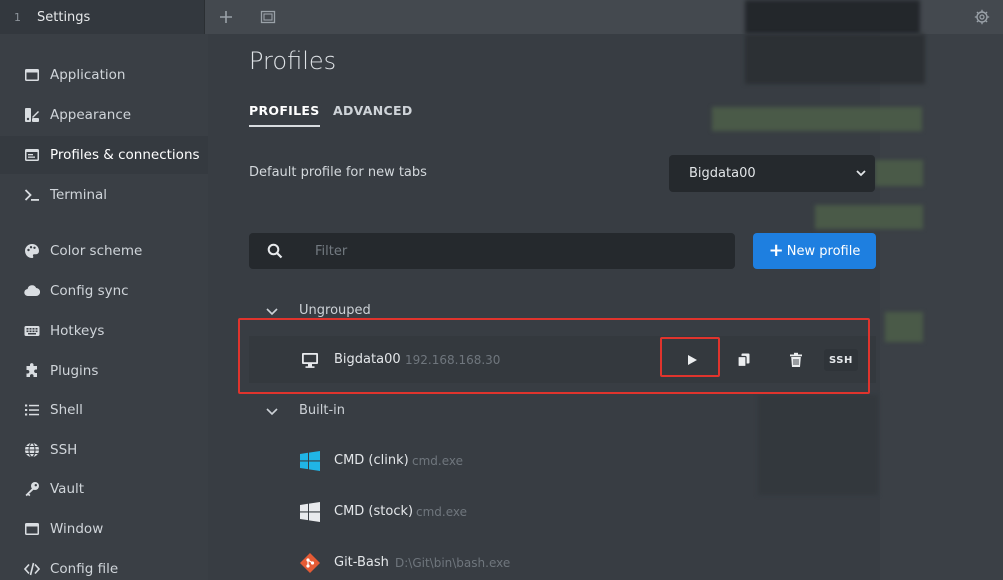 The width and height of the screenshot is (1003, 580). Describe the element at coordinates (79, 195) in the screenshot. I see `sidebar-item-label: Terminal` at that location.